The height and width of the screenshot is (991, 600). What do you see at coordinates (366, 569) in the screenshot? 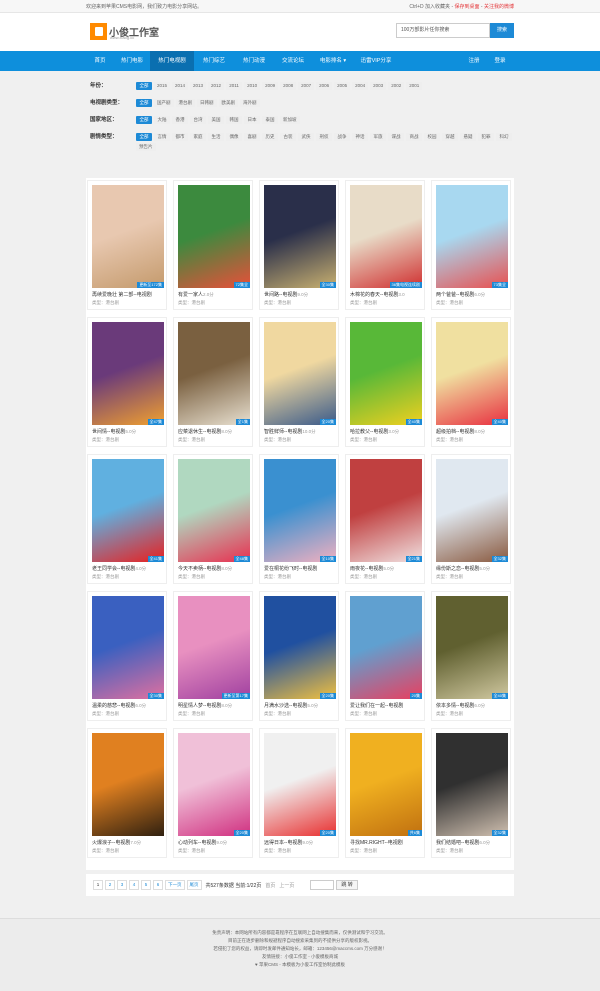
I see `video-title-text: 雨夜花--电视剧` at bounding box center [366, 569].